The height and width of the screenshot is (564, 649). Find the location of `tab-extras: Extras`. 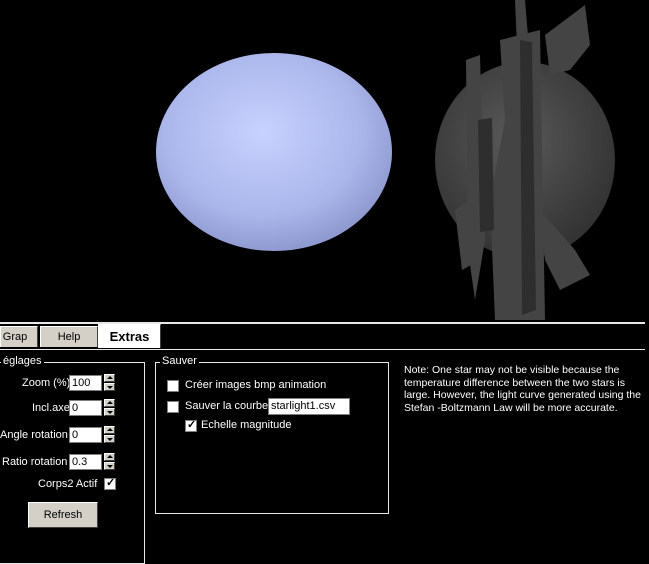

tab-extras: Extras is located at coordinates (129, 336).